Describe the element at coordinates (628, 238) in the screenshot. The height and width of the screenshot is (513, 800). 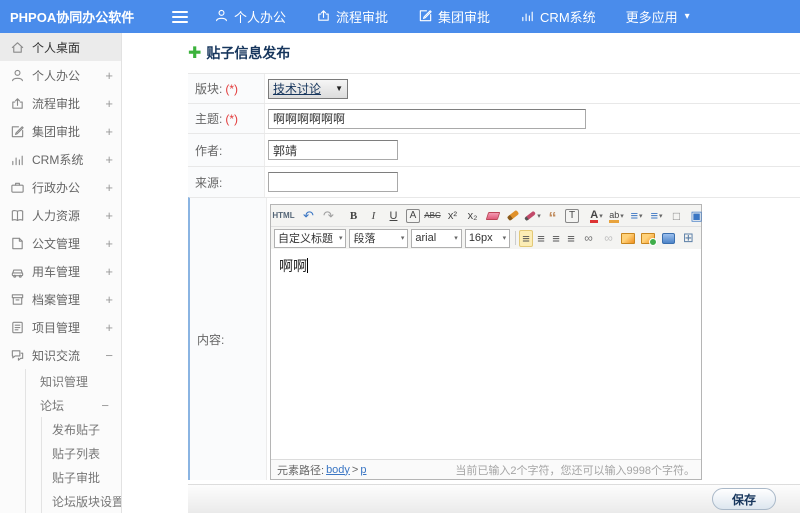
I see `insert-image-button` at that location.